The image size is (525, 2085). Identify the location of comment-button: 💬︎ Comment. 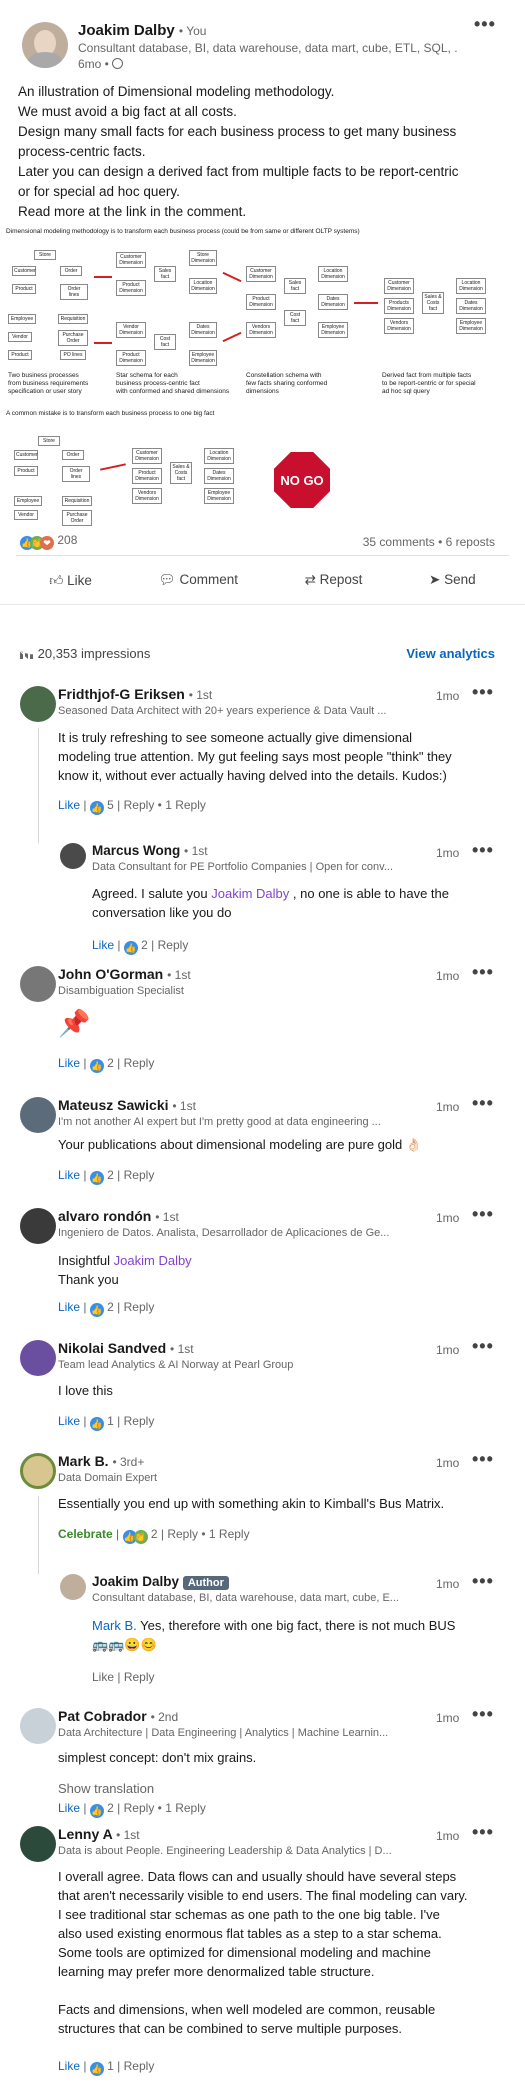
(198, 580).